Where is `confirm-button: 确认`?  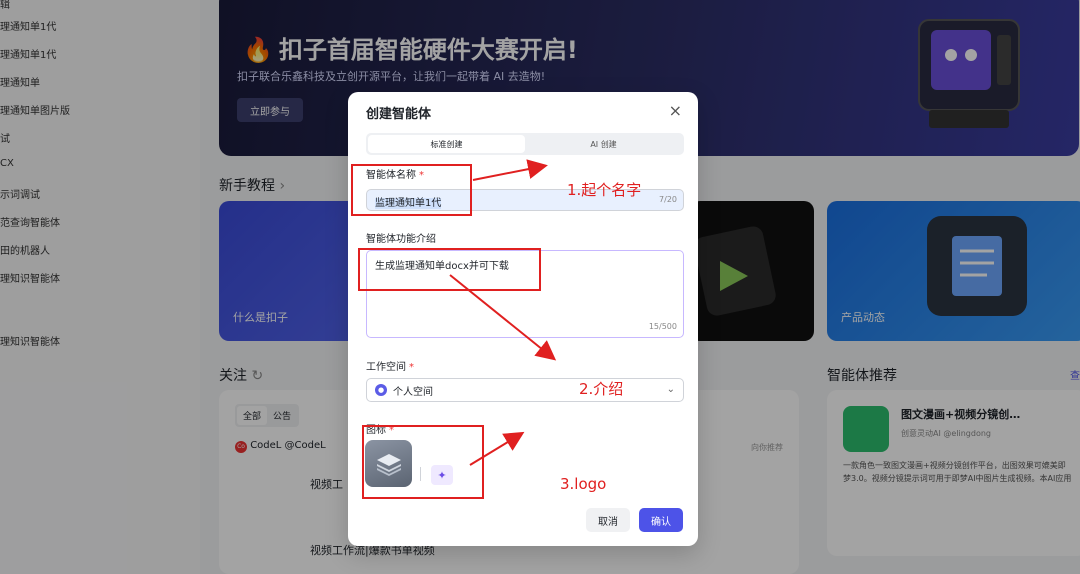 confirm-button: 确认 is located at coordinates (661, 520).